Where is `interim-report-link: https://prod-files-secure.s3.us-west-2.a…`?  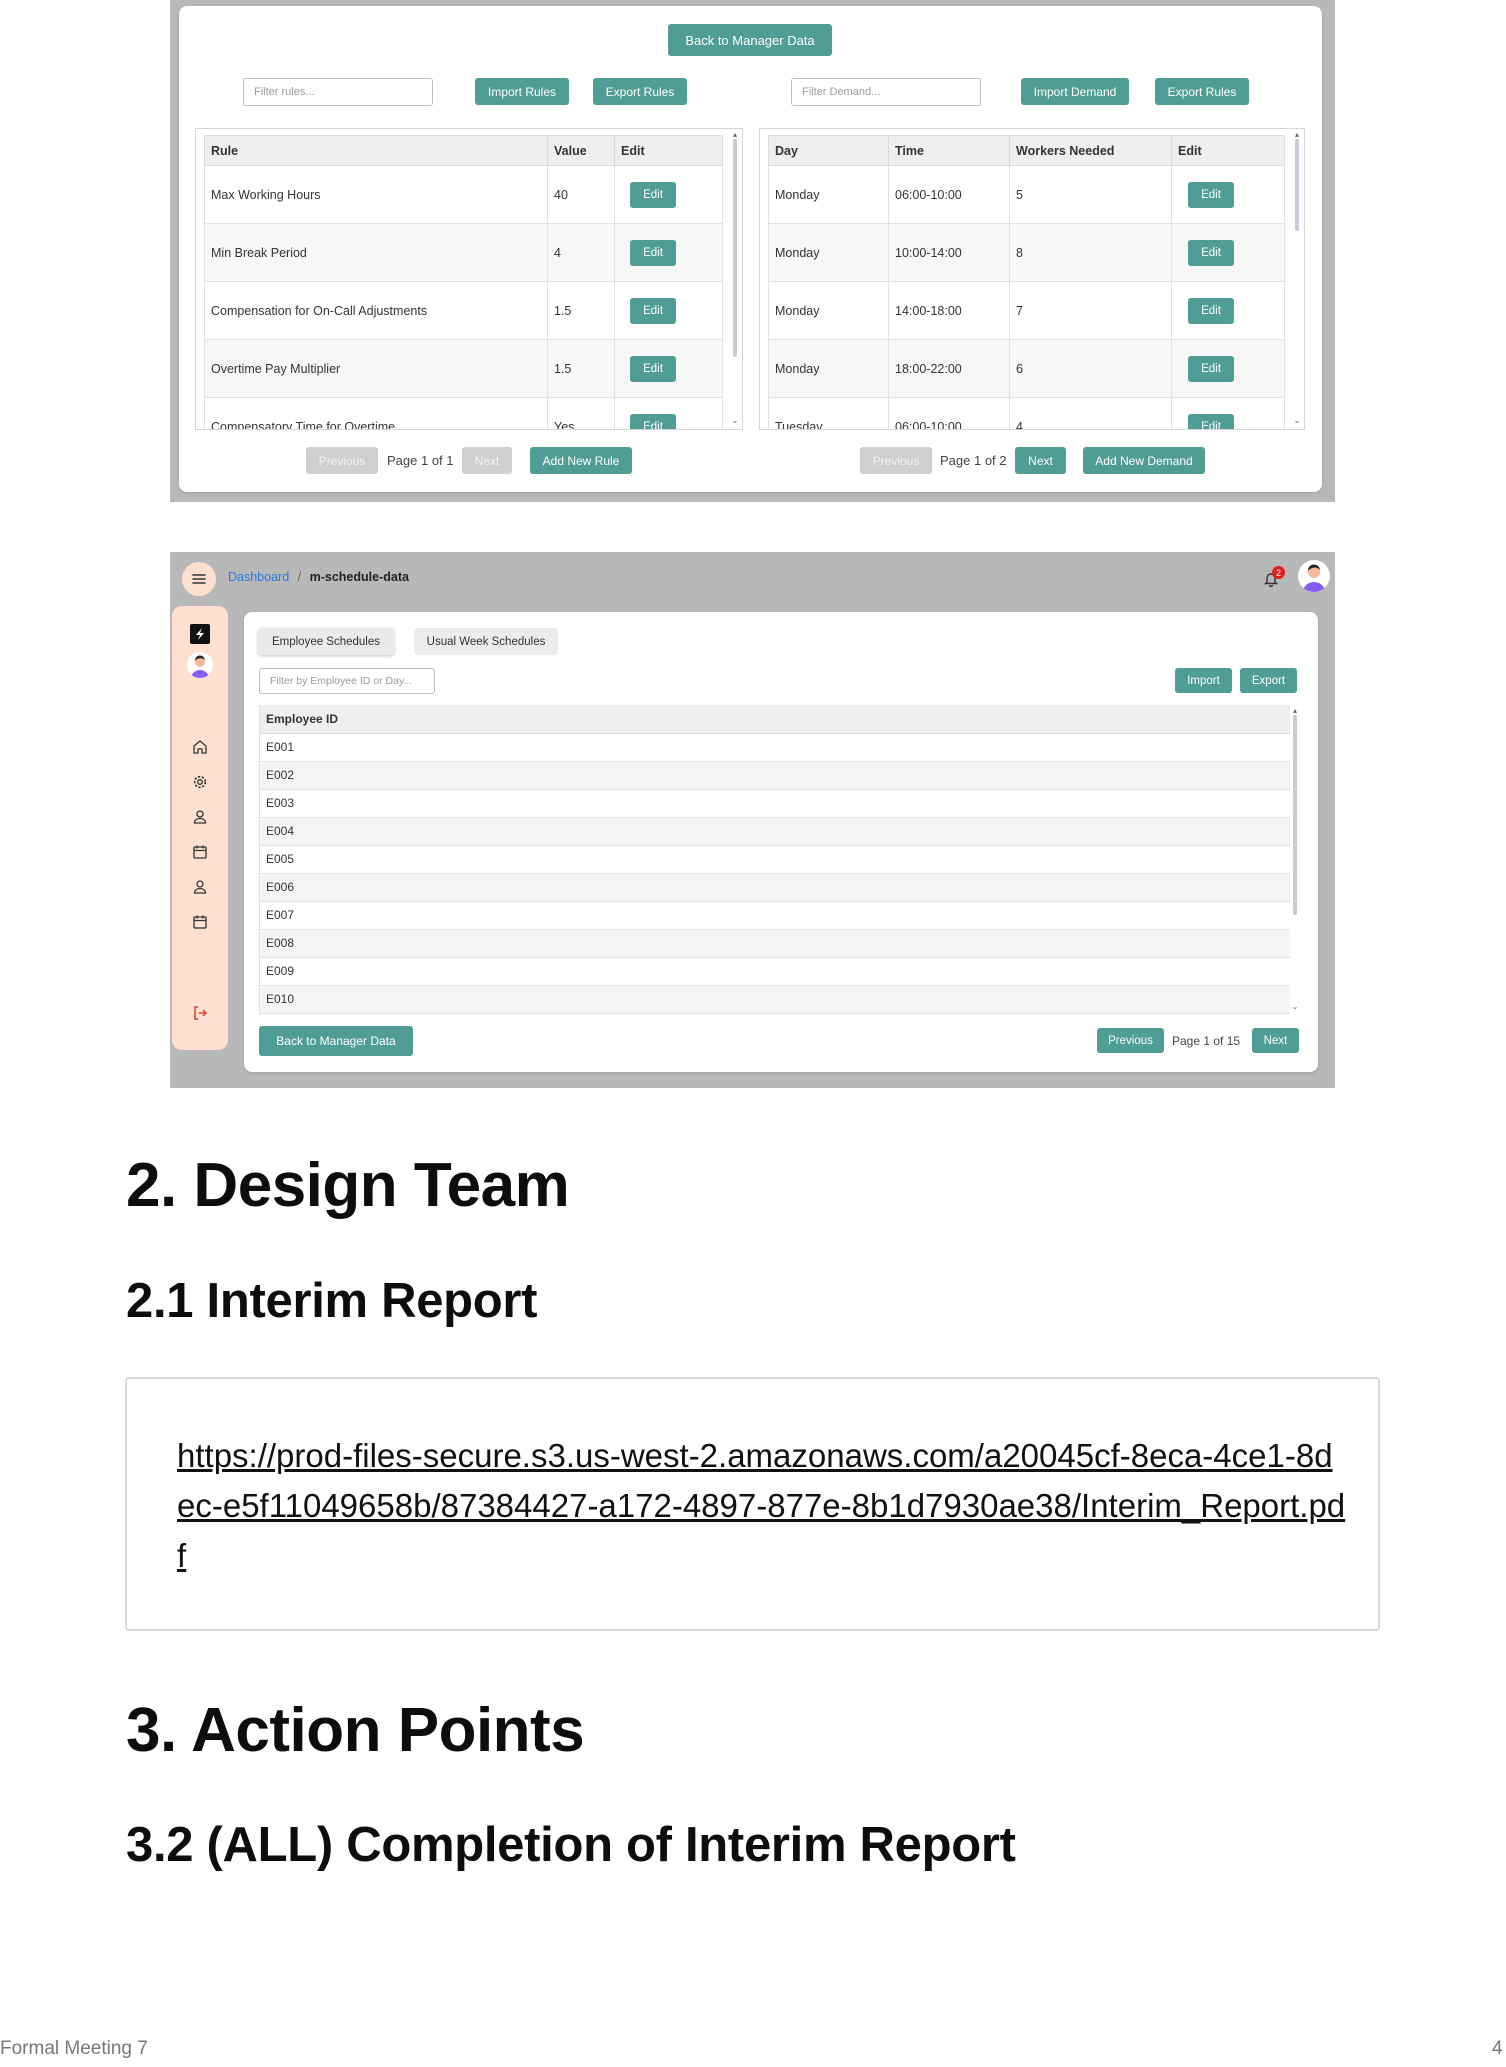
interim-report-link: https://prod-files-secure.s3.us-west-2.a… is located at coordinates (762, 1506).